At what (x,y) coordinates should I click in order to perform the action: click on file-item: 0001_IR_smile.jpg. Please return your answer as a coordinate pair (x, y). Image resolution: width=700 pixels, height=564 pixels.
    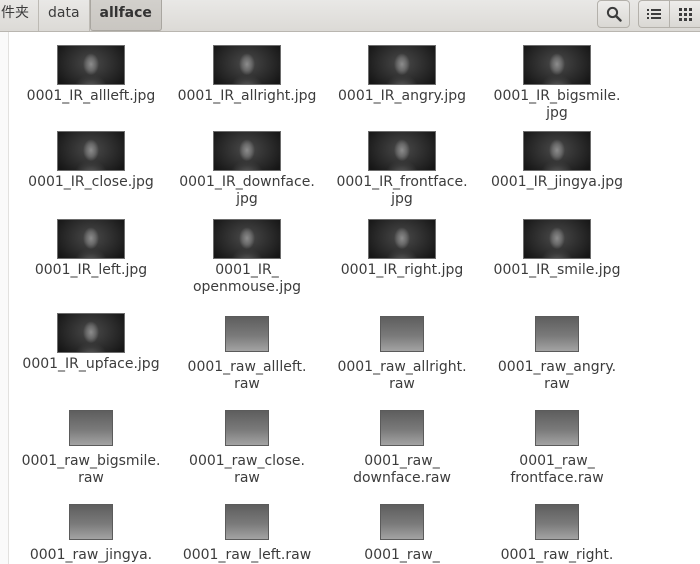
    Looking at the image, I should click on (557, 249).